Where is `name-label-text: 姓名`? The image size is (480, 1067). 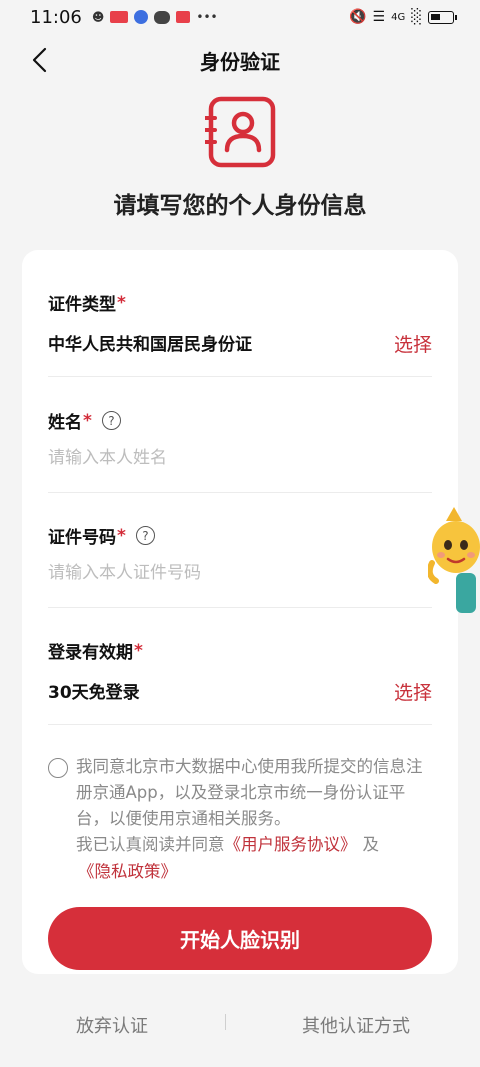 name-label-text: 姓名 is located at coordinates (65, 423).